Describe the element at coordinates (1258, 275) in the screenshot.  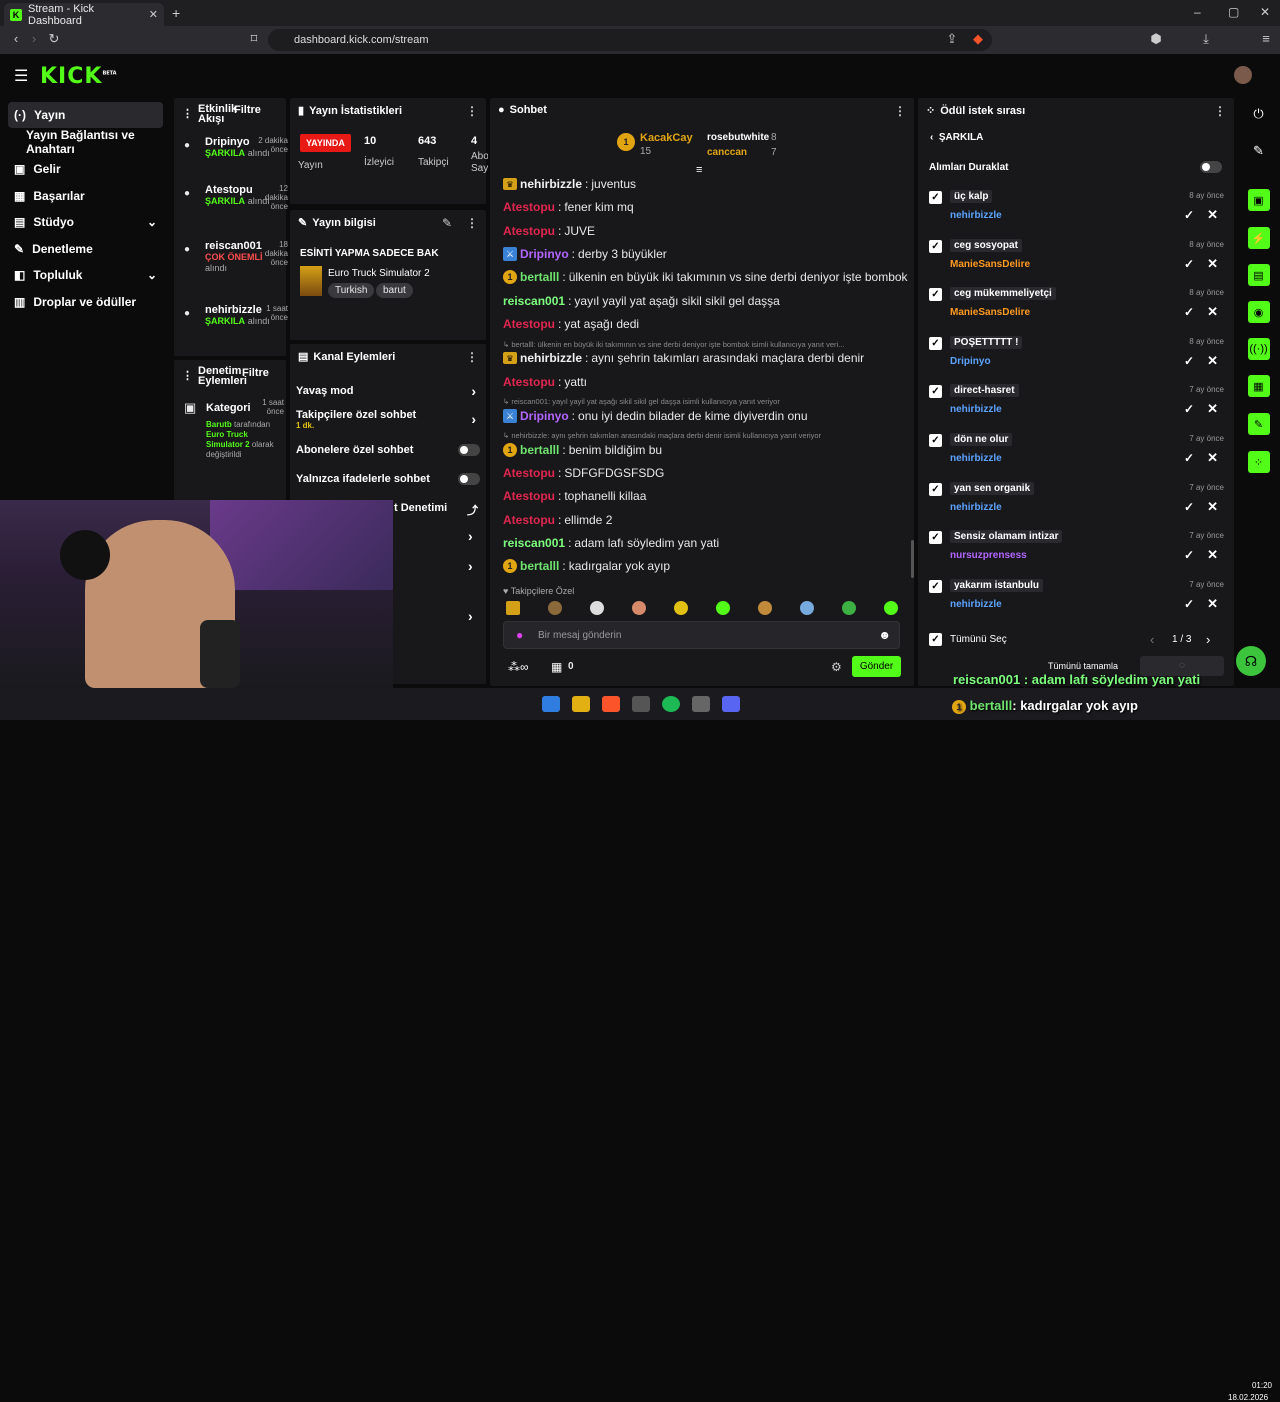
I see `notes-icon: ▤` at that location.